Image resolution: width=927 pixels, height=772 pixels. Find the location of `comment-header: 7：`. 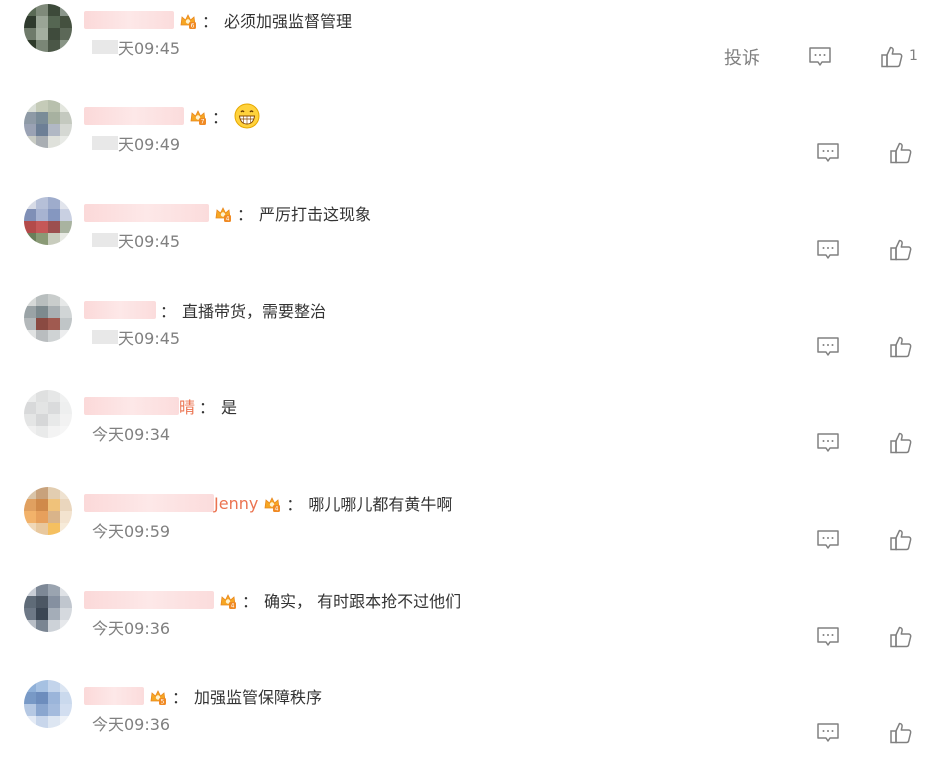

comment-header: 7： is located at coordinates (172, 116).